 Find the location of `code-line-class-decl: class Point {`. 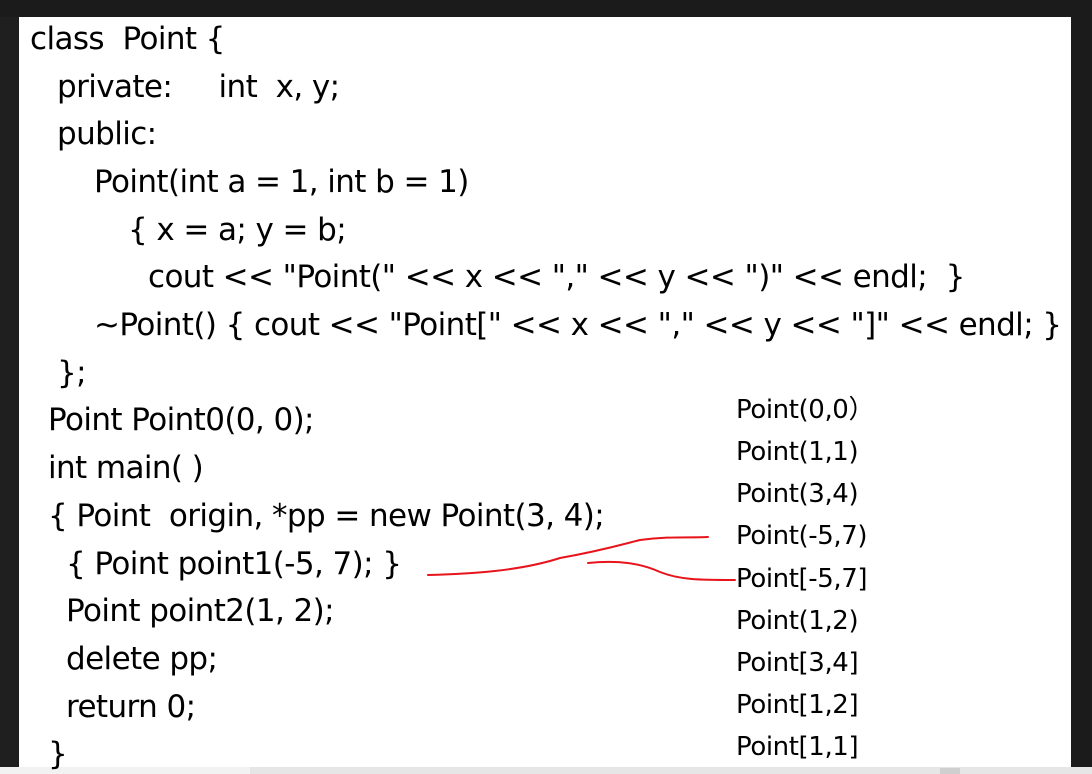

code-line-class-decl: class Point { is located at coordinates (127, 39).